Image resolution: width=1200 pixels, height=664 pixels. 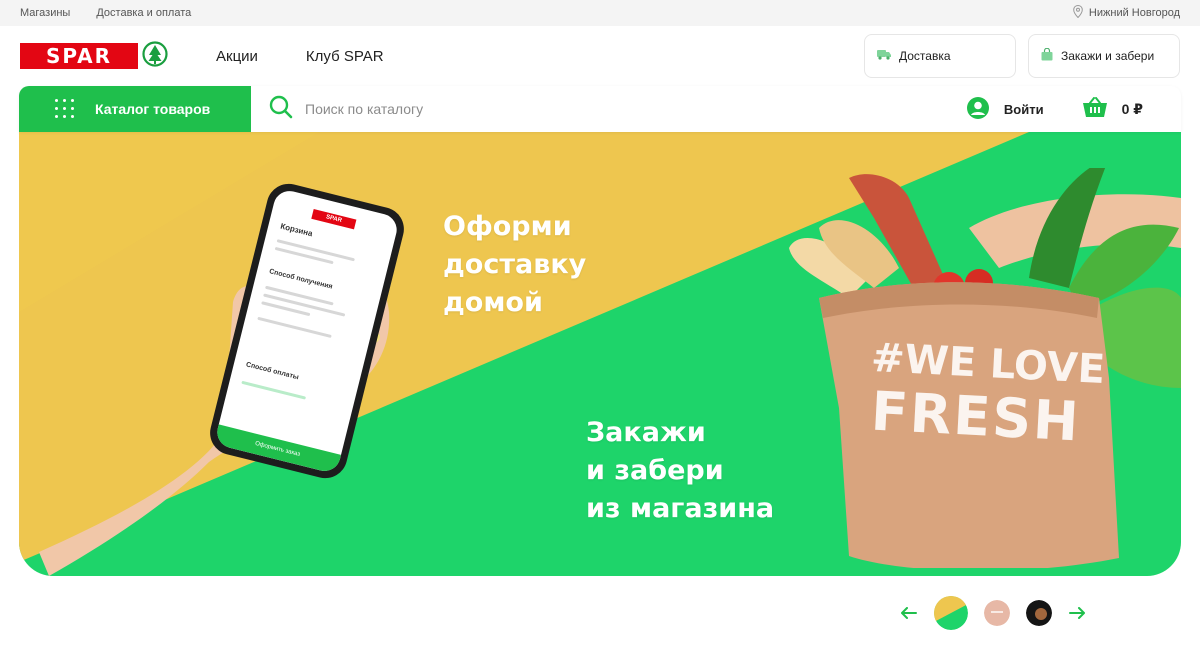 I want to click on nav-promotions: Акции, so click(x=237, y=56).